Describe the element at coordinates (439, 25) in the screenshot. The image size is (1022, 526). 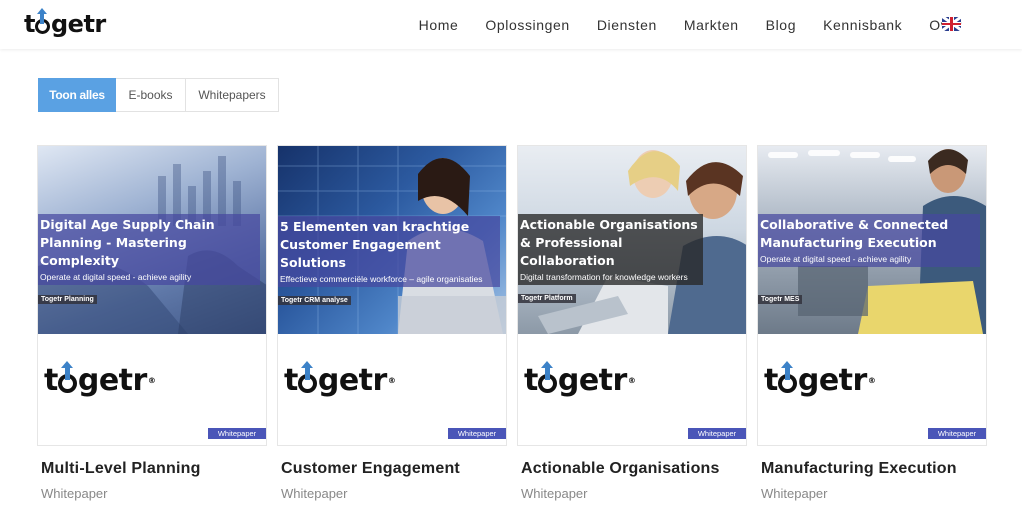
I see `nav-home: Home` at that location.